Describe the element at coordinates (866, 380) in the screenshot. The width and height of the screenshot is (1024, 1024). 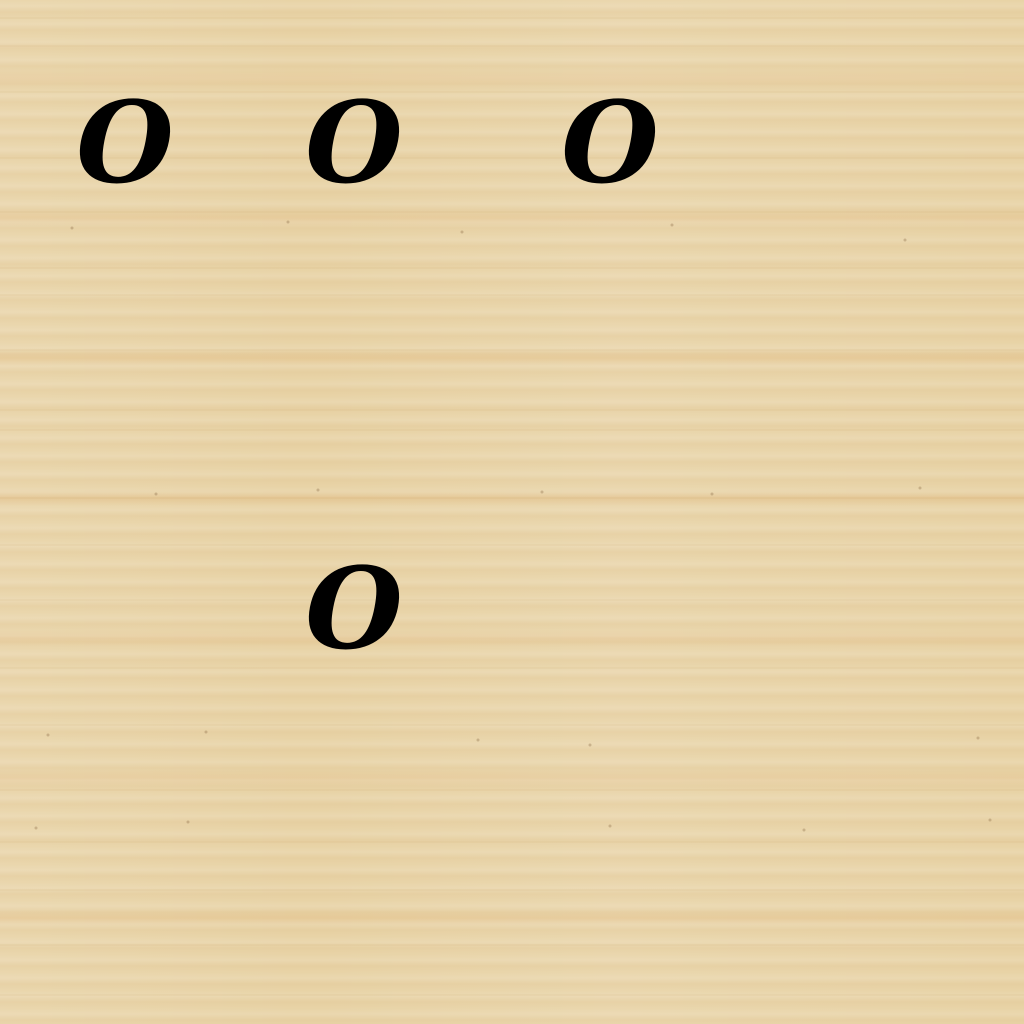
I see `board-cell-r1-c3` at that location.